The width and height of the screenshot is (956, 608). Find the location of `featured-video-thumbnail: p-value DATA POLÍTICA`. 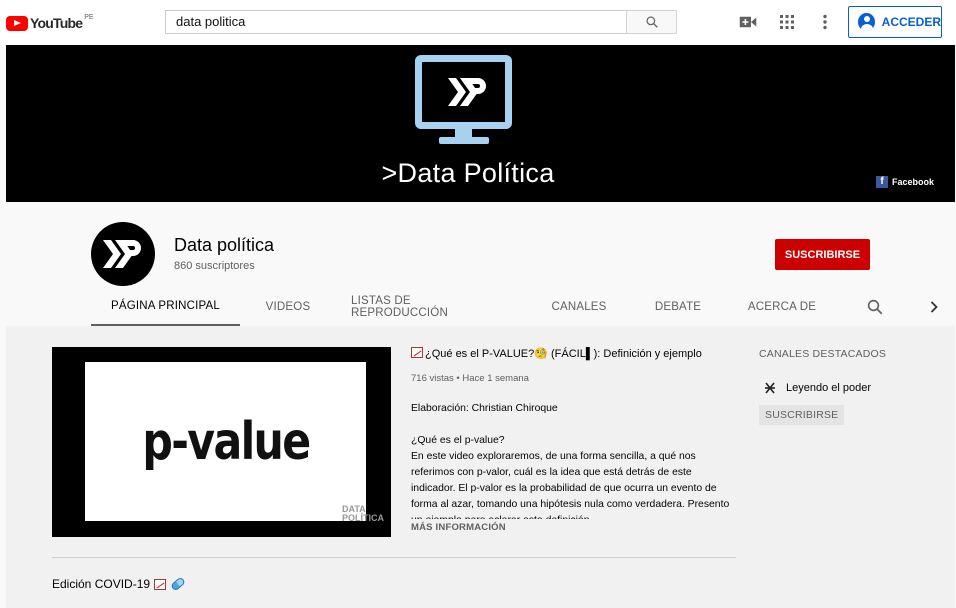

featured-video-thumbnail: p-value DATA POLÍTICA is located at coordinates (221, 442).